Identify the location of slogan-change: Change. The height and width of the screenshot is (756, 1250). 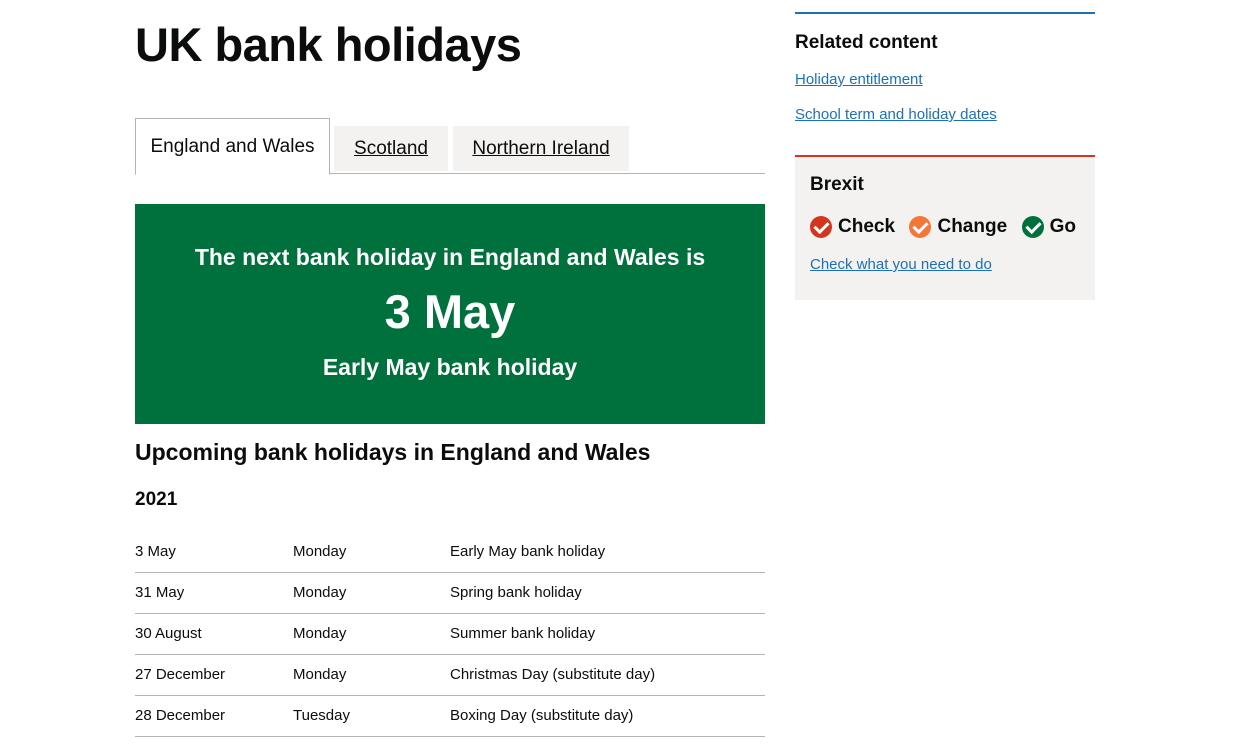
(958, 227).